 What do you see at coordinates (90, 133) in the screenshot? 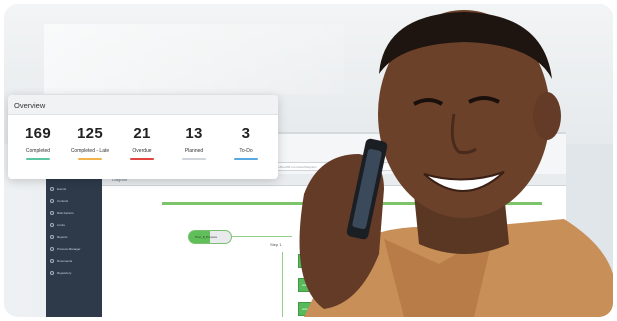
I see `stat-value: 125` at bounding box center [90, 133].